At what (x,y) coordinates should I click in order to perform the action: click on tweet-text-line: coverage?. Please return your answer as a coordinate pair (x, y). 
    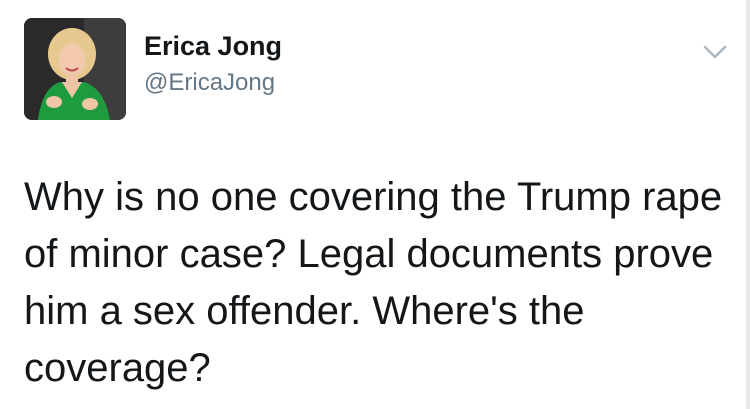
    Looking at the image, I should click on (117, 368).